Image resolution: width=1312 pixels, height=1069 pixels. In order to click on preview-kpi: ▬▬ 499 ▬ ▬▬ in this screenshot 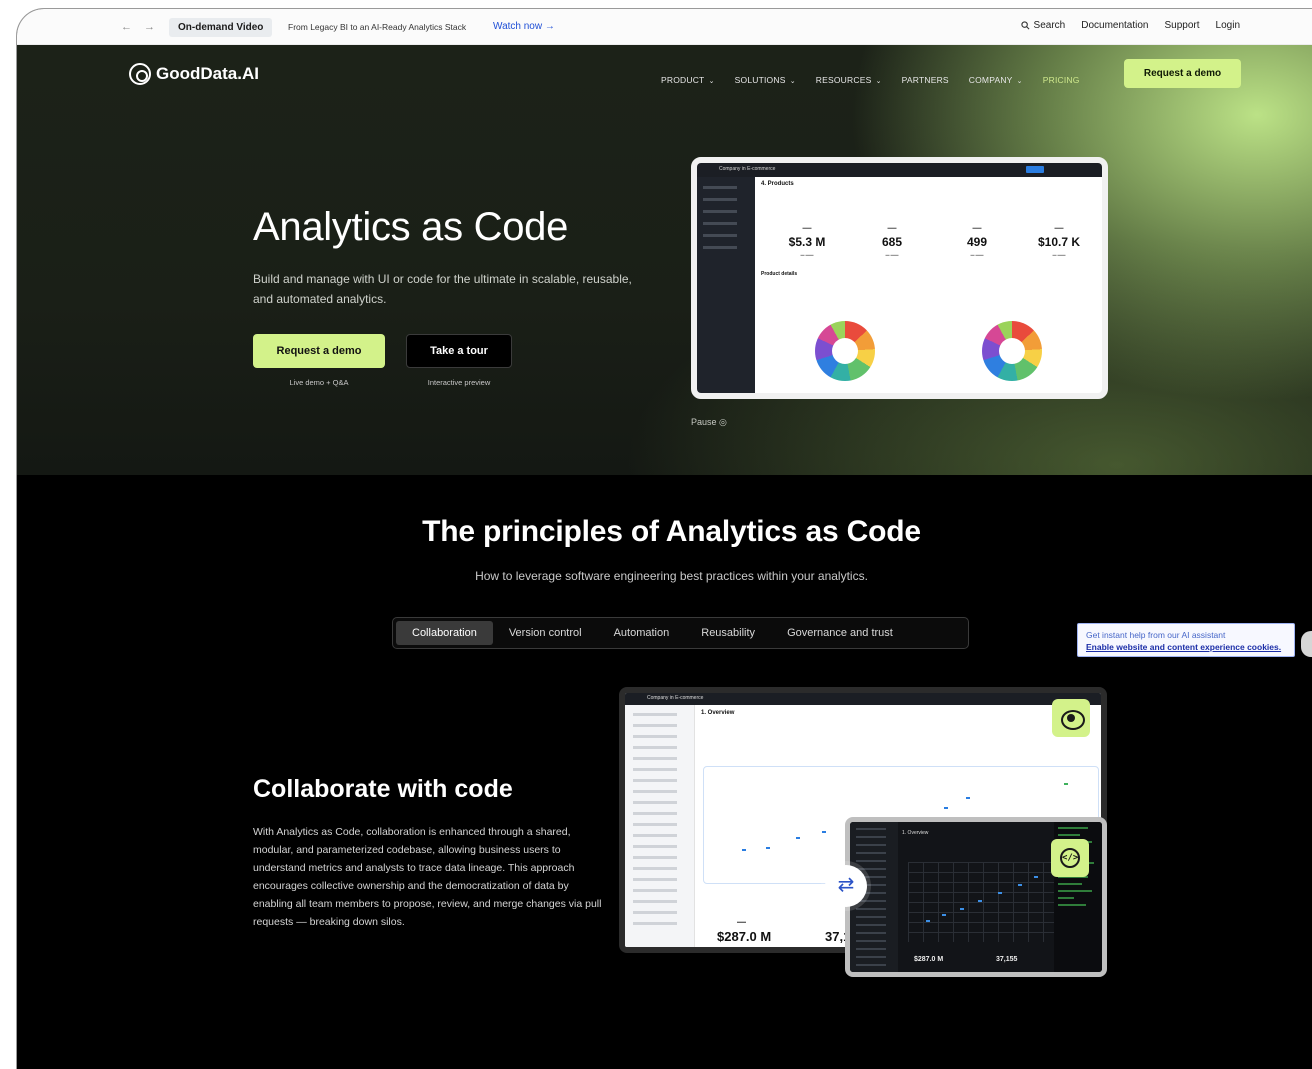, I will do `click(977, 241)`.